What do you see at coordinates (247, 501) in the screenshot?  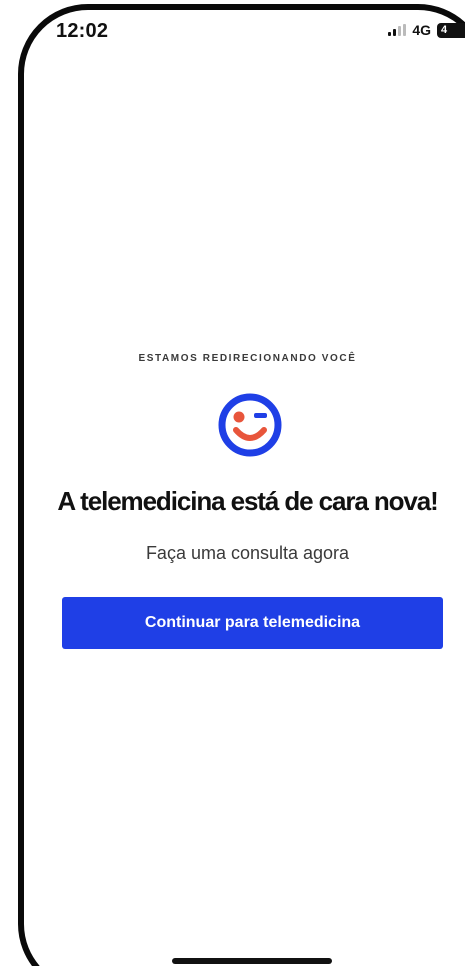 I see `headline: A telemedicina está de cara nova!` at bounding box center [247, 501].